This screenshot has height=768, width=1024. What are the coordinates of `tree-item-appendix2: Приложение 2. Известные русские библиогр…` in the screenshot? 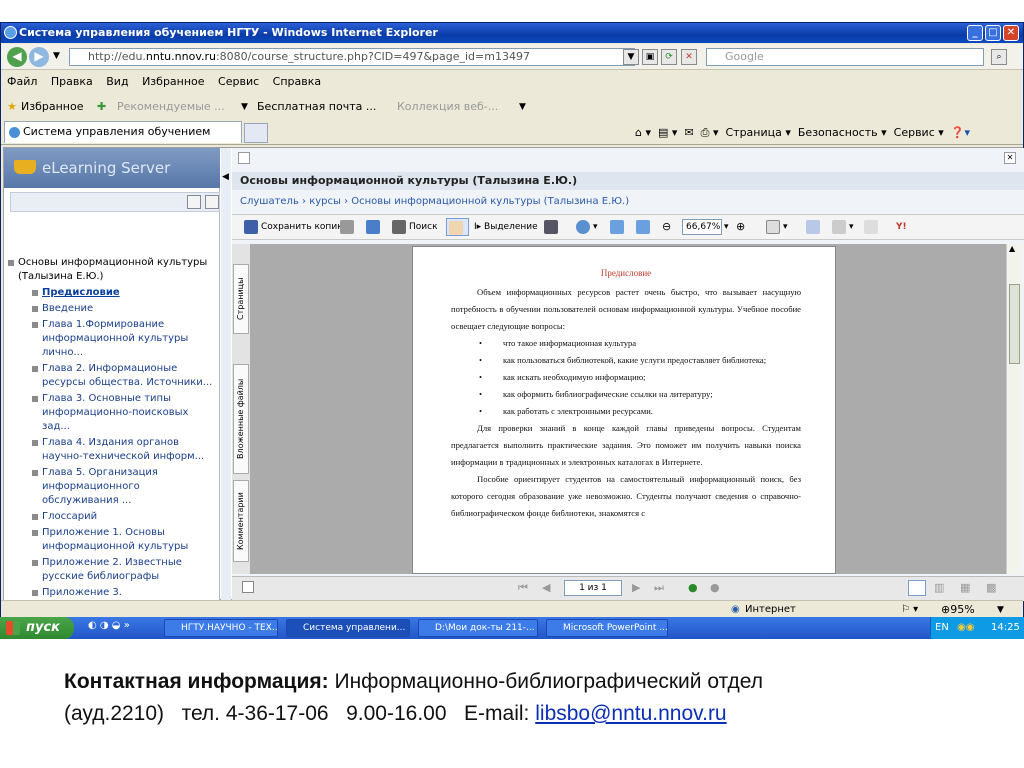 It's located at (124, 570).